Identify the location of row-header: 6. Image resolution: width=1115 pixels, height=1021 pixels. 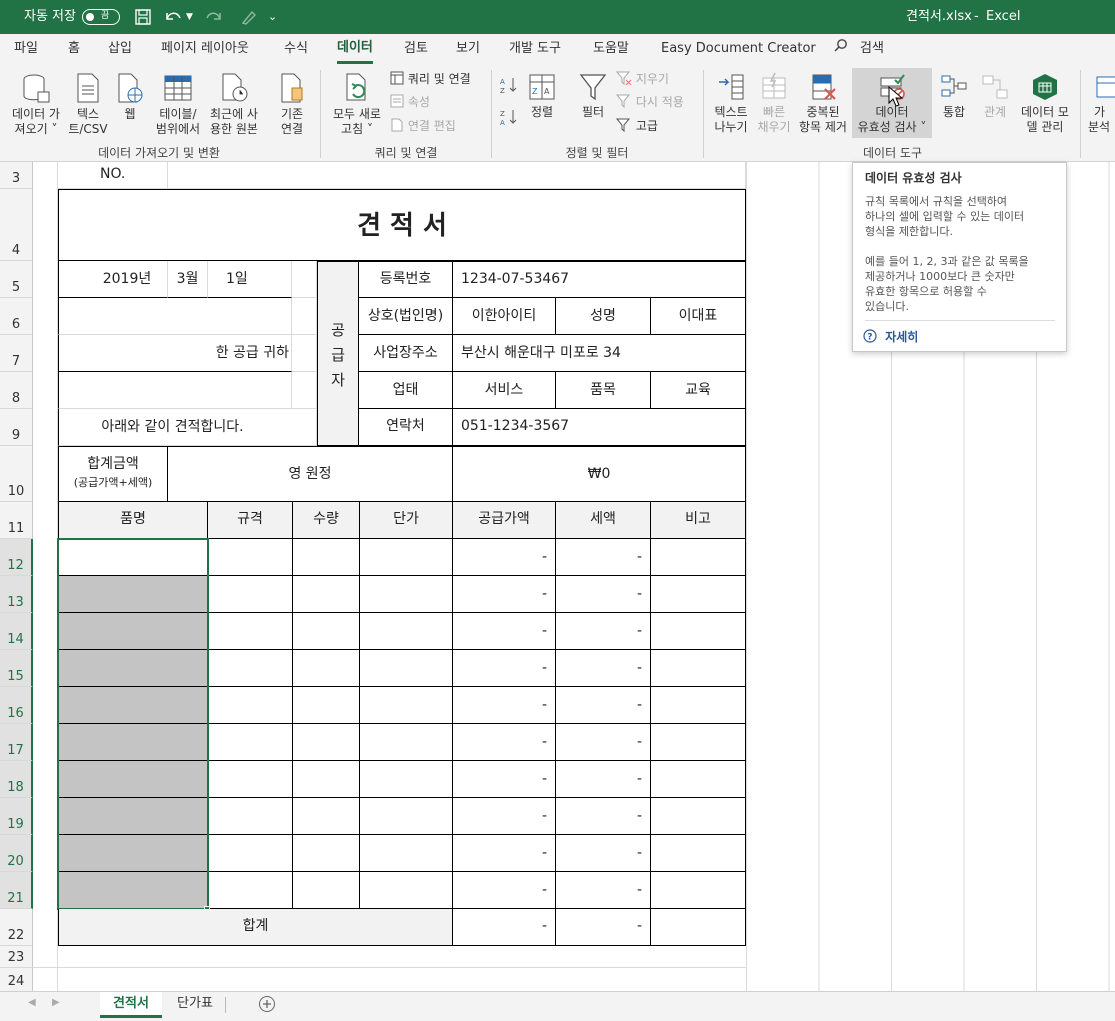
(16, 316).